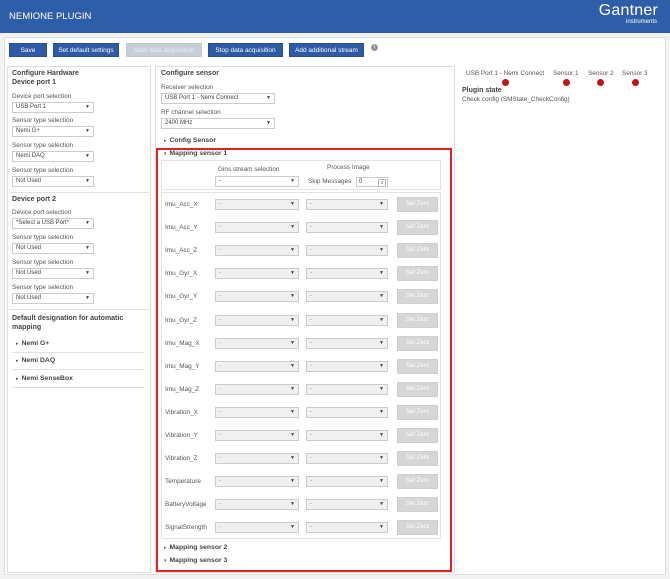 This screenshot has width=670, height=579. I want to click on default-item-nemi-g-plus: ▸ Nemi G+, so click(32, 343).